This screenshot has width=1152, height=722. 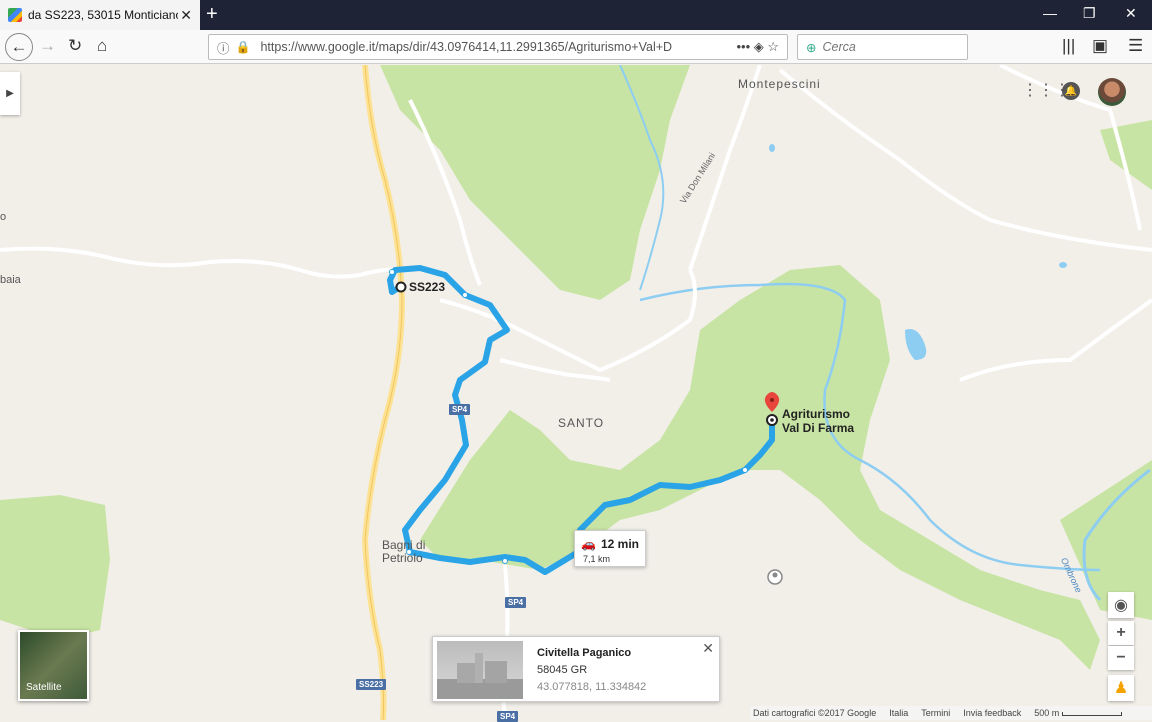 I want to click on label-santo: SANTO, so click(x=581, y=423).